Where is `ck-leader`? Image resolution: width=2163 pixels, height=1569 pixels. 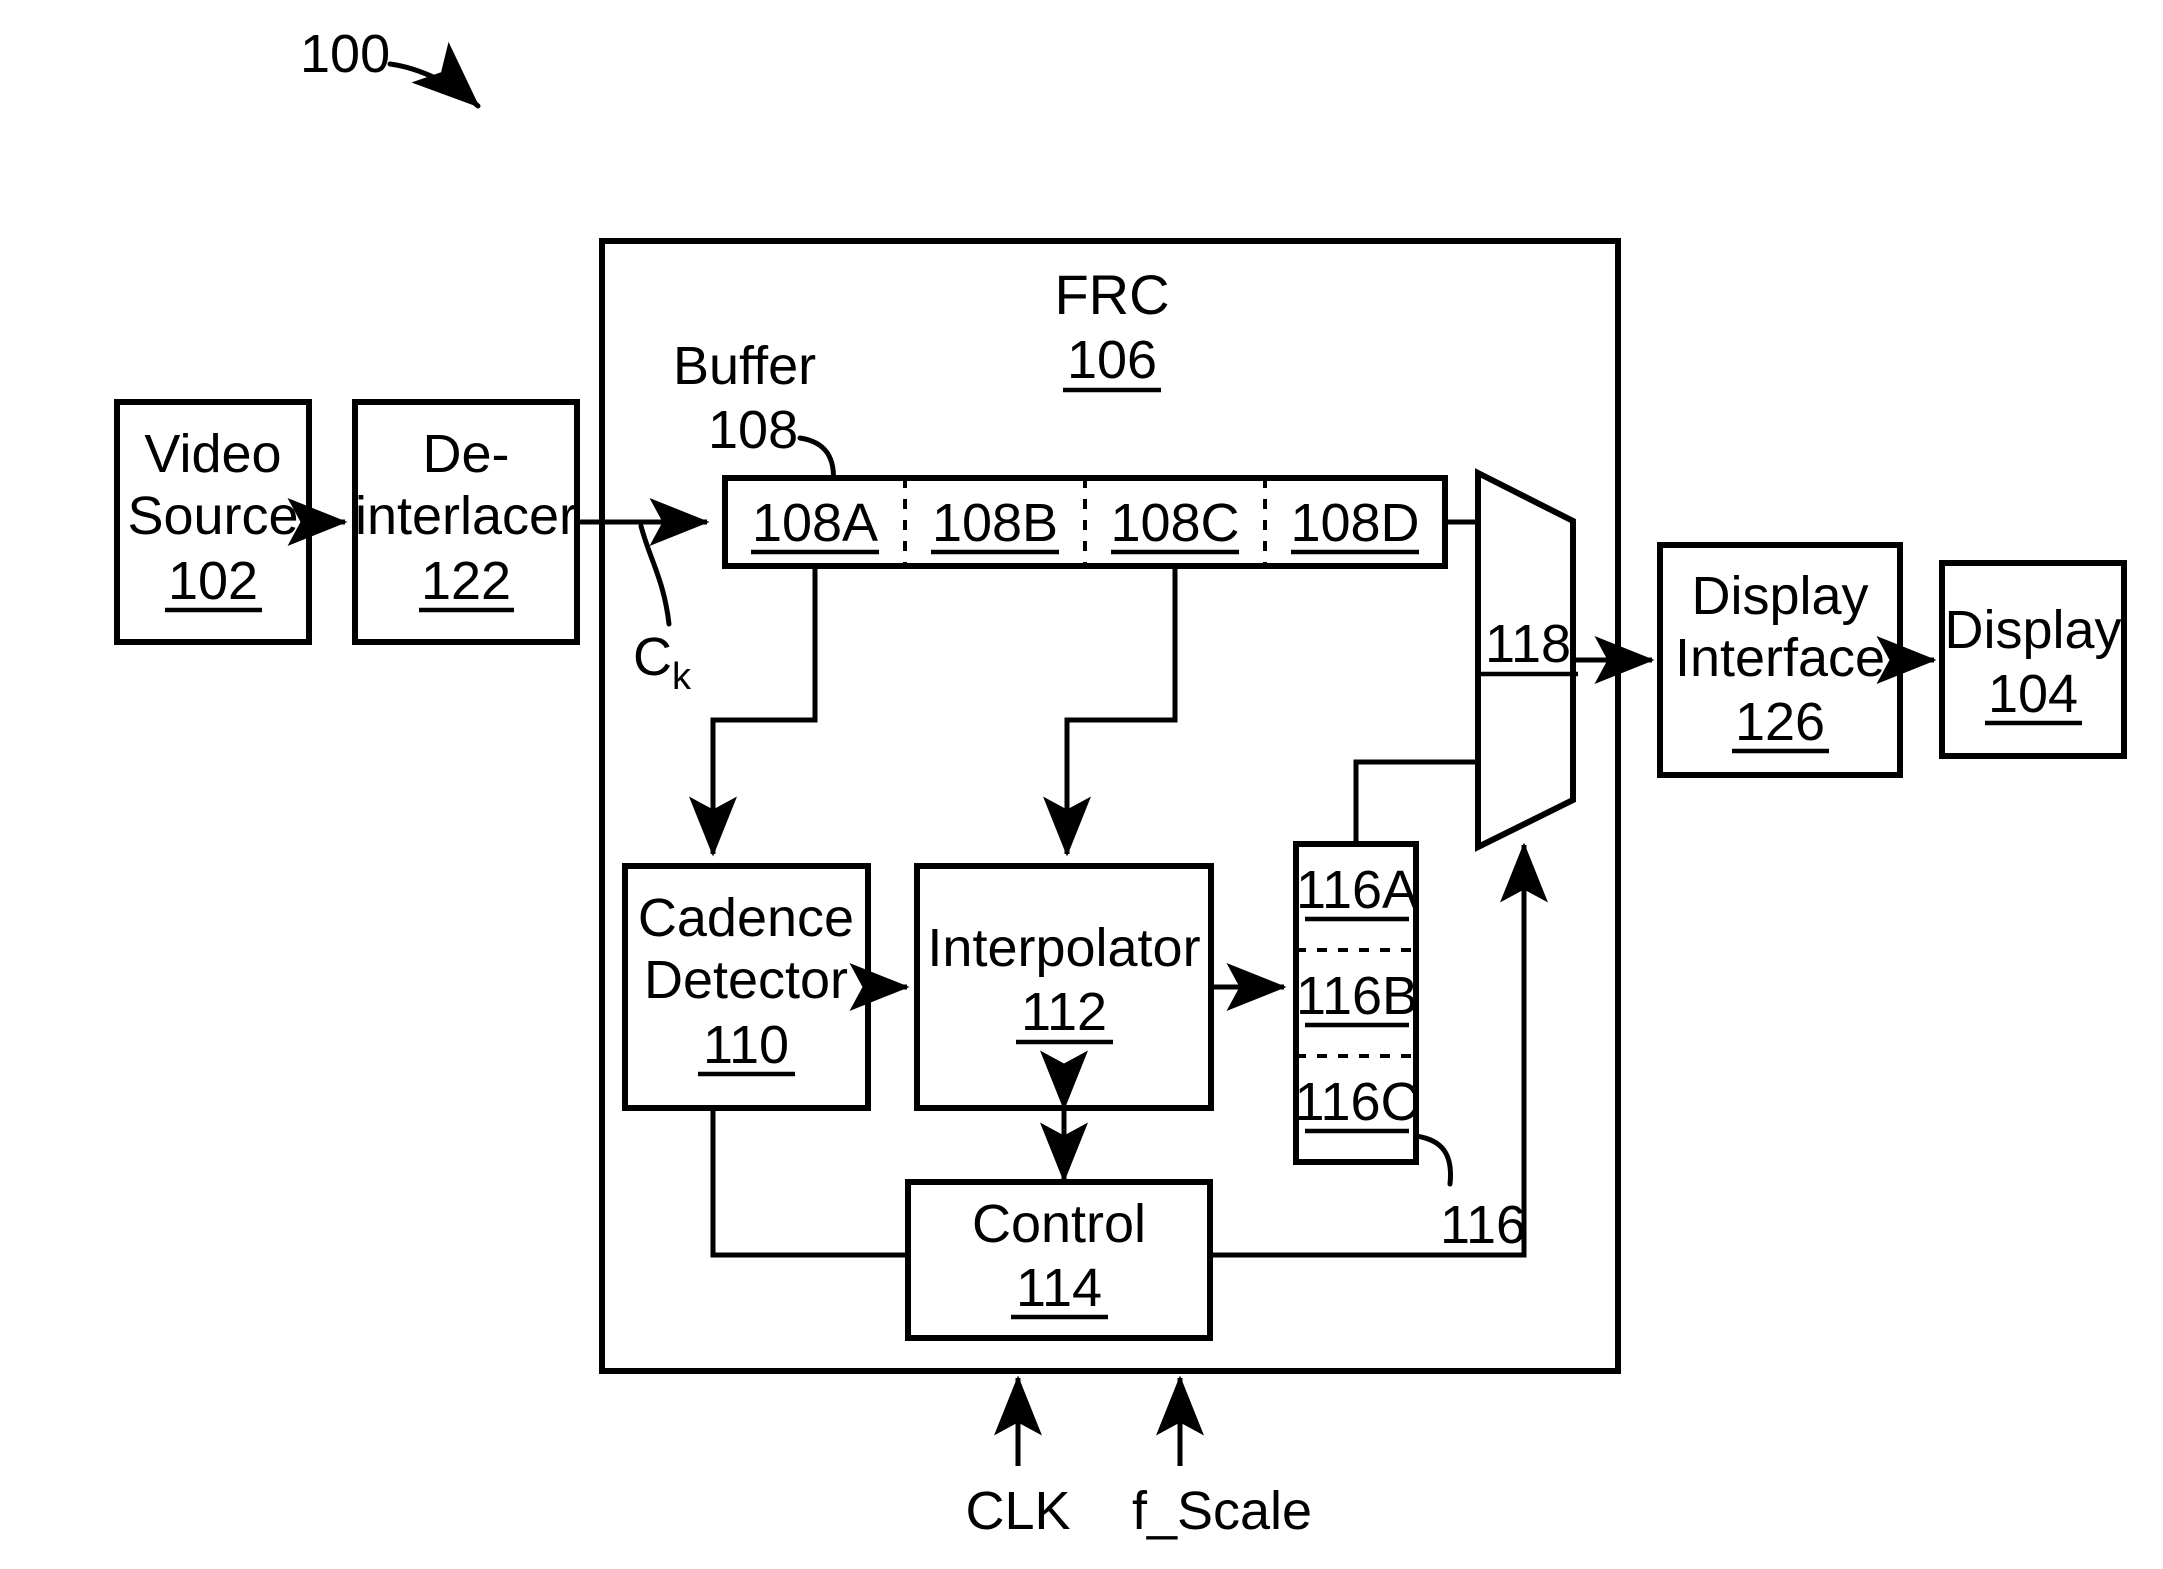
ck-leader is located at coordinates (655, 575).